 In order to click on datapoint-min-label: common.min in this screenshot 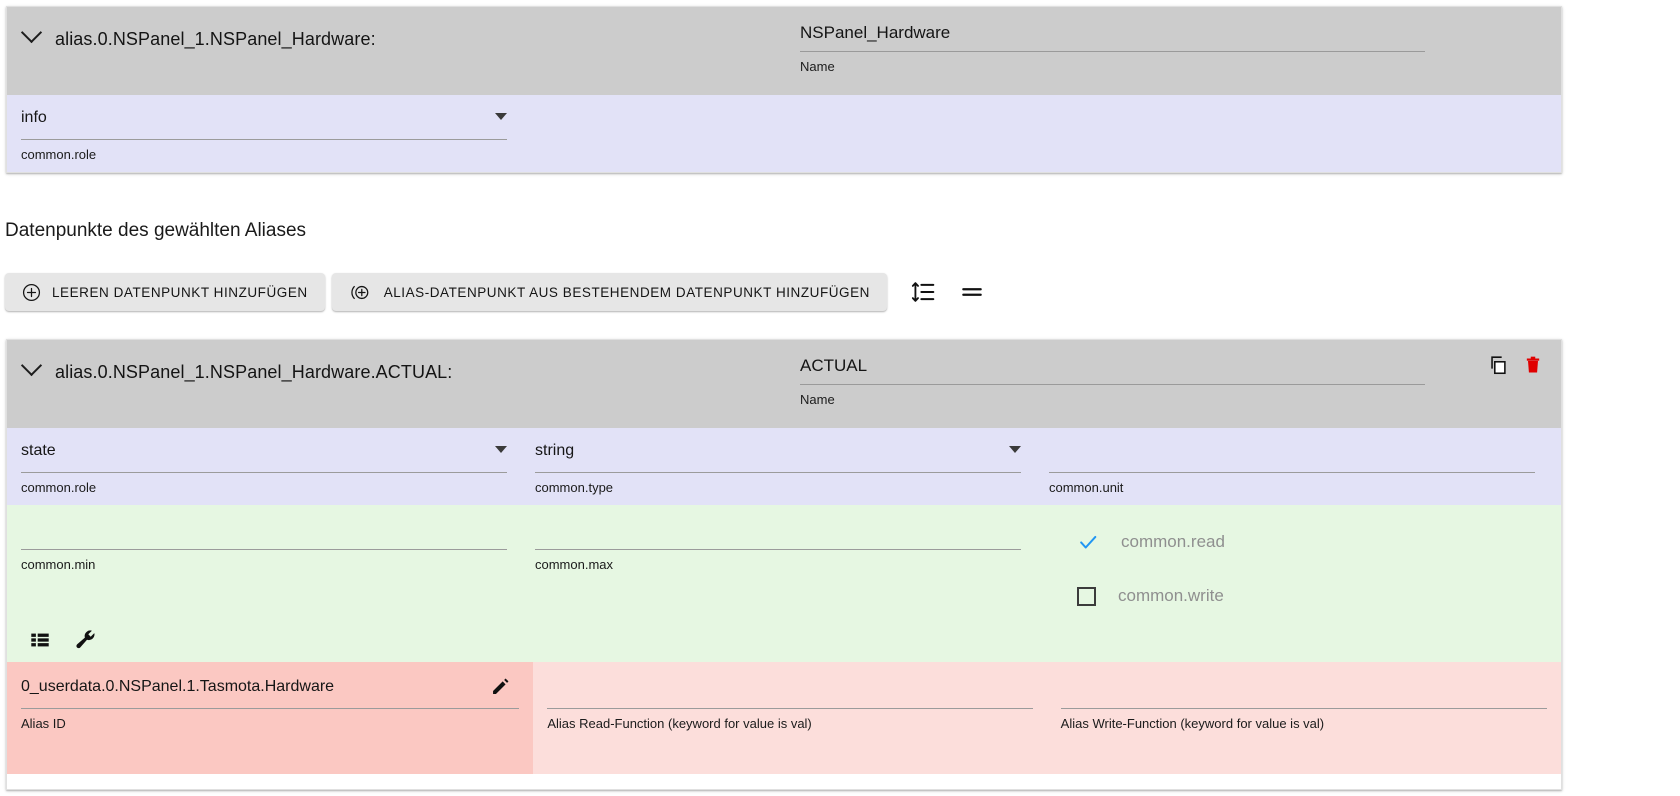, I will do `click(58, 564)`.